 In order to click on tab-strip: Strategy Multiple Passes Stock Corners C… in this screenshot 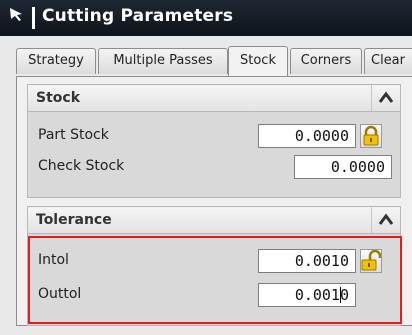, I will do `click(214, 61)`.